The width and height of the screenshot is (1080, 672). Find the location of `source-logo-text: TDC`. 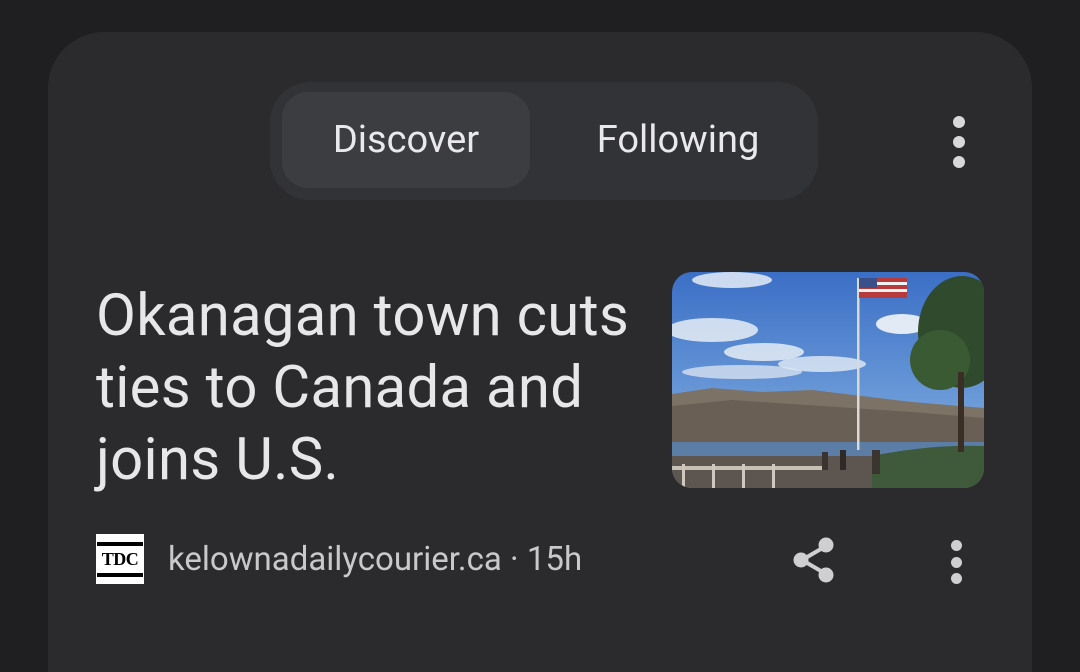

source-logo-text: TDC is located at coordinates (120, 558).